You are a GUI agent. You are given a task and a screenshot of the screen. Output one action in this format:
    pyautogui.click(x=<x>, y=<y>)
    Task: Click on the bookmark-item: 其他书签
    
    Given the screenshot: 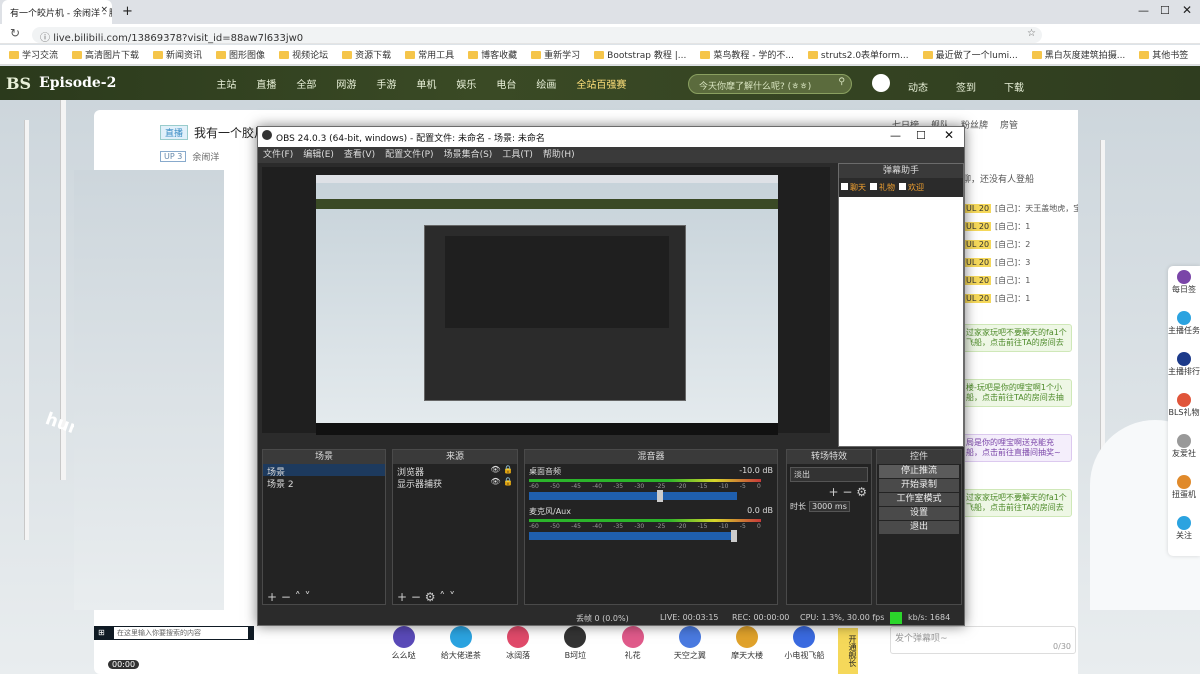 What is the action you would take?
    pyautogui.click(x=1163, y=54)
    